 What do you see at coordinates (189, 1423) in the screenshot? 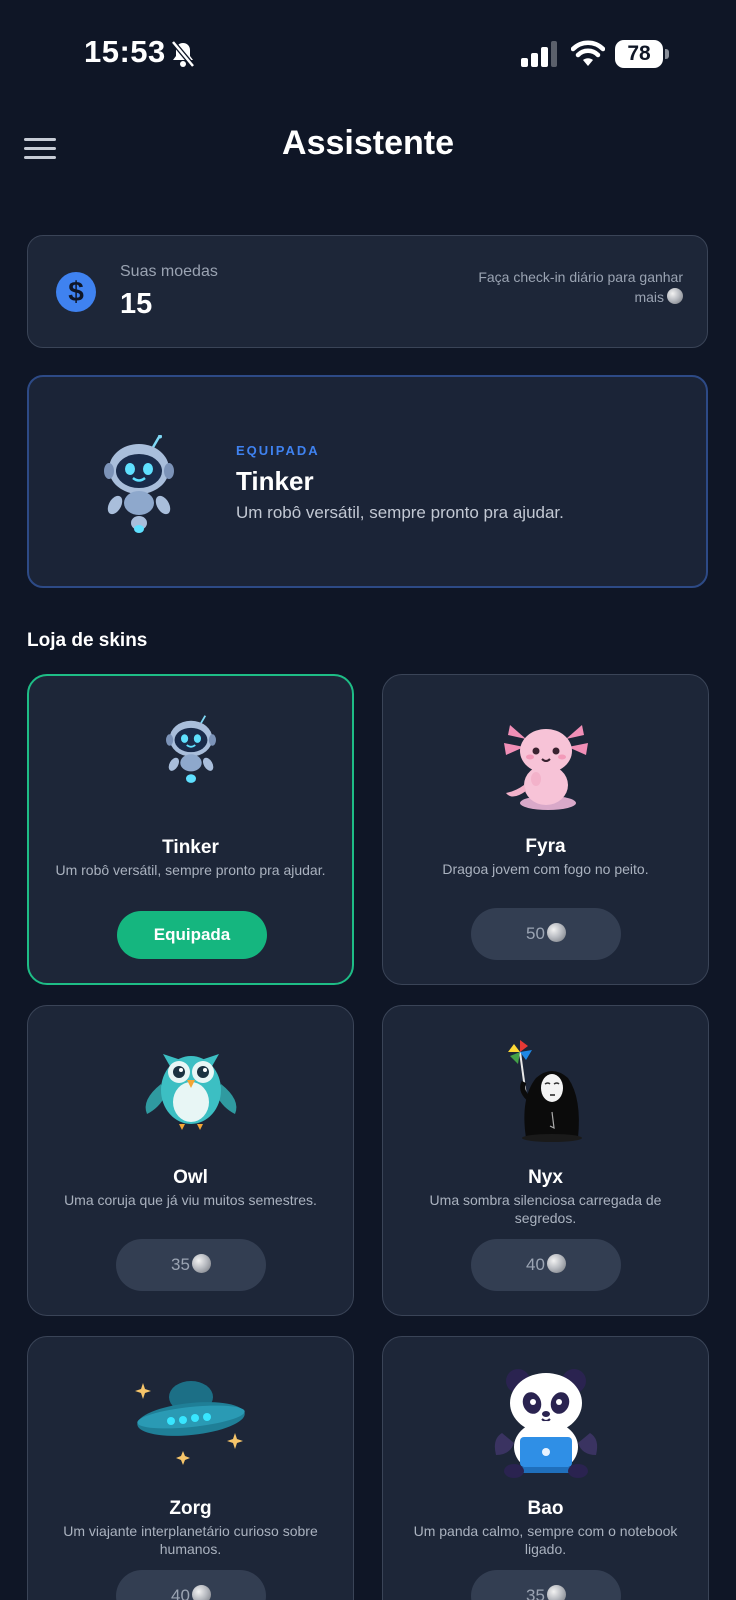
I see `ufo-icon` at bounding box center [189, 1423].